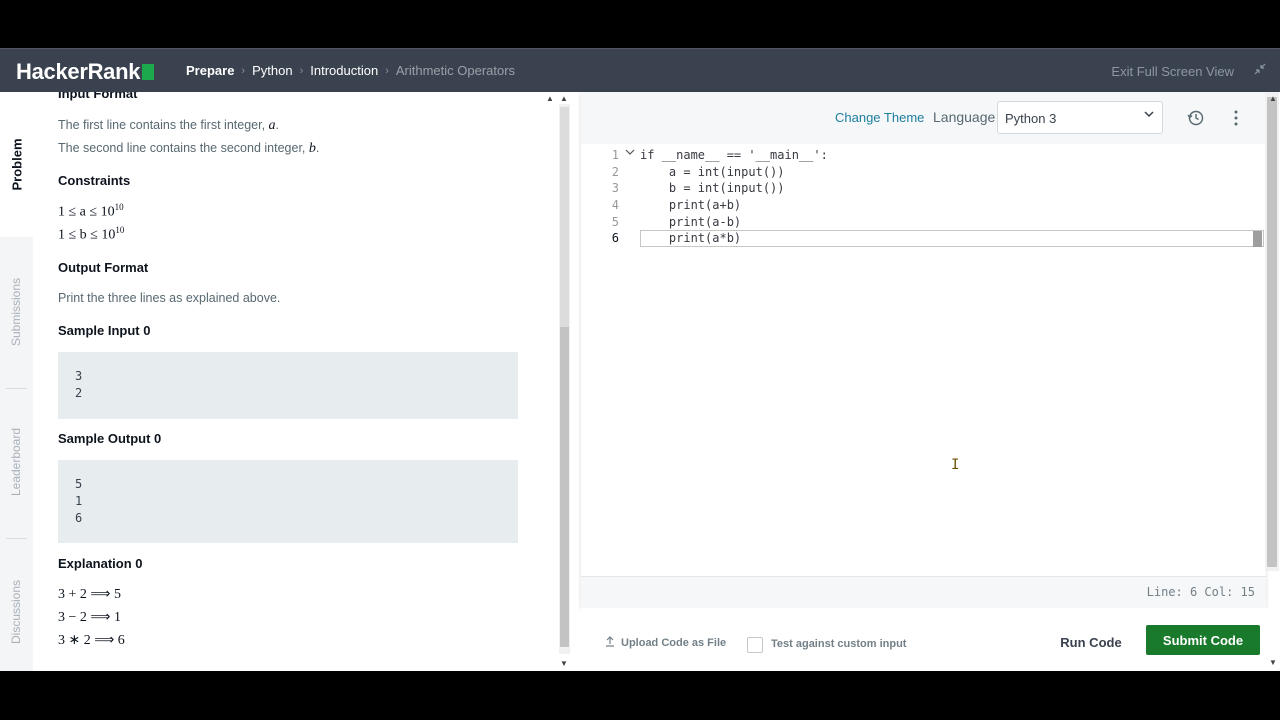  I want to click on code-line: 4 print(a+b), so click(923, 205).